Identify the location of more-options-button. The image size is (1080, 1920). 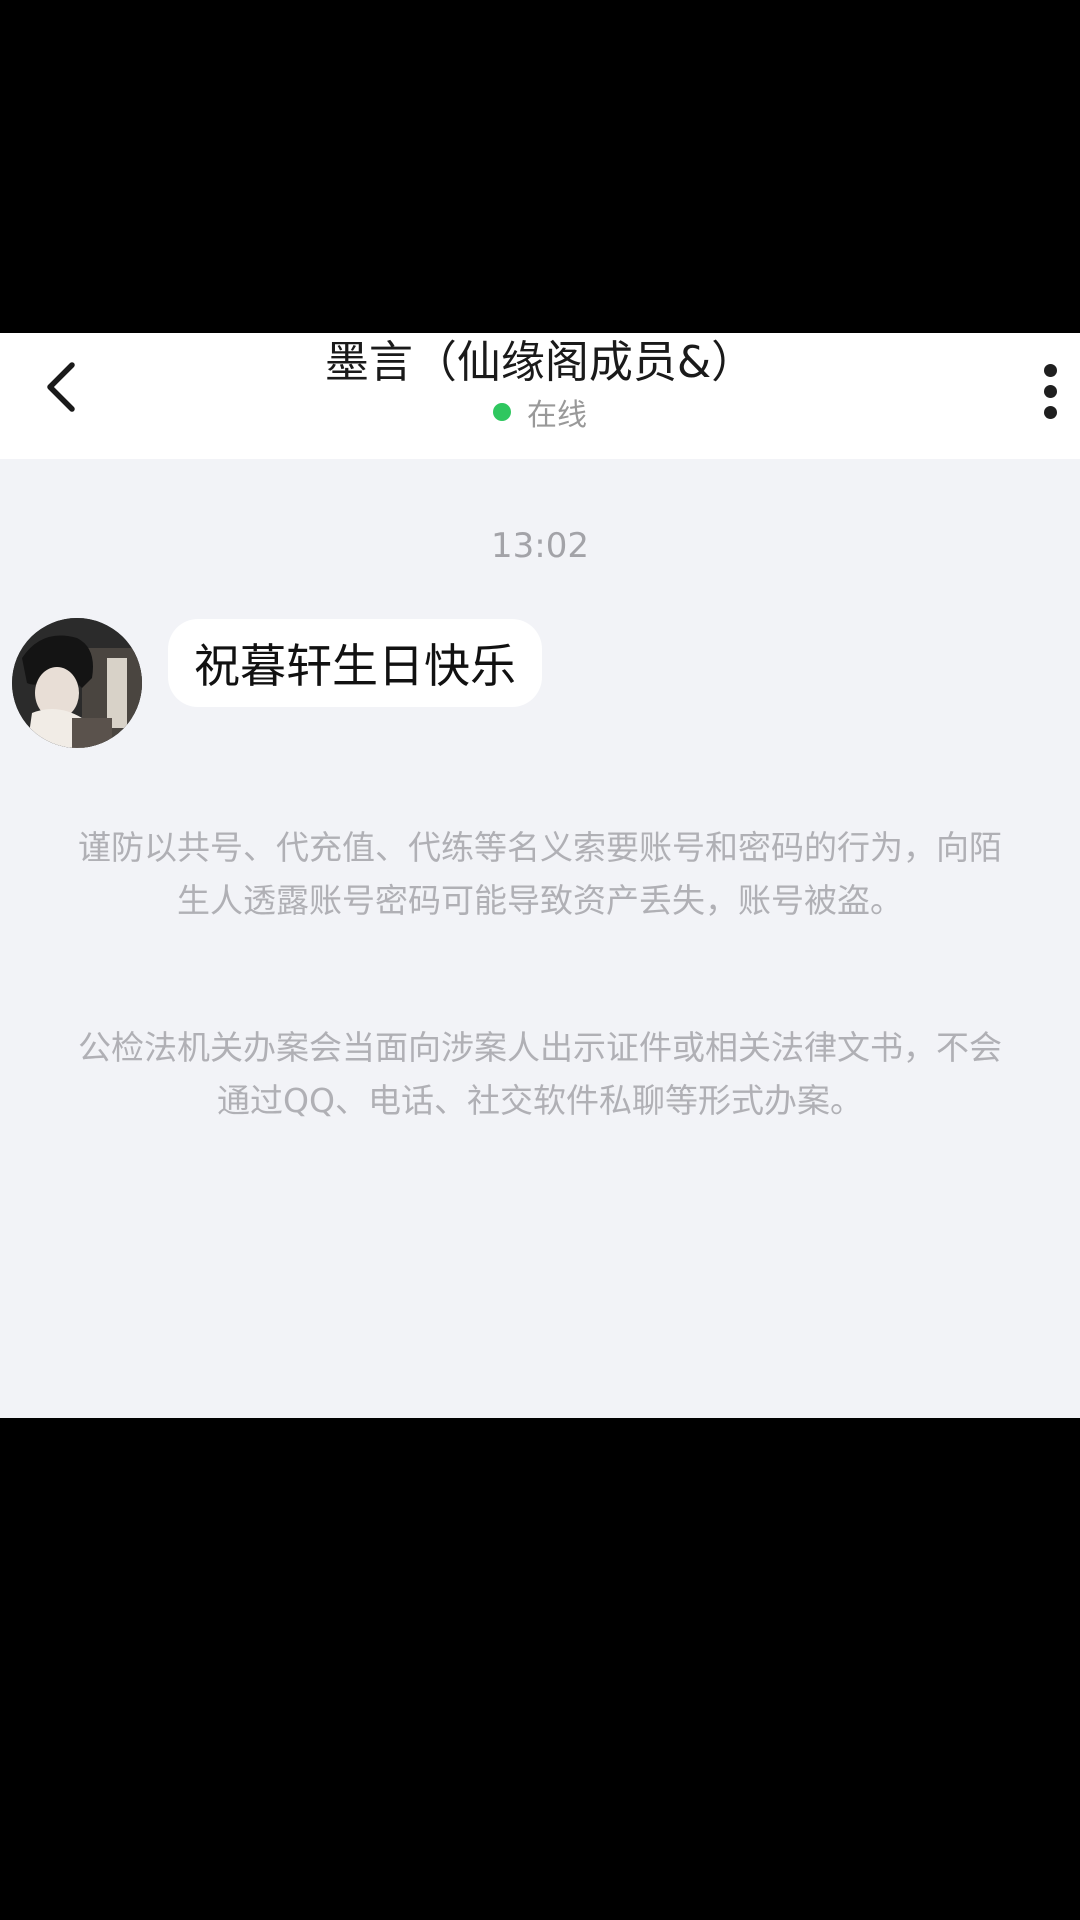
(1050, 391).